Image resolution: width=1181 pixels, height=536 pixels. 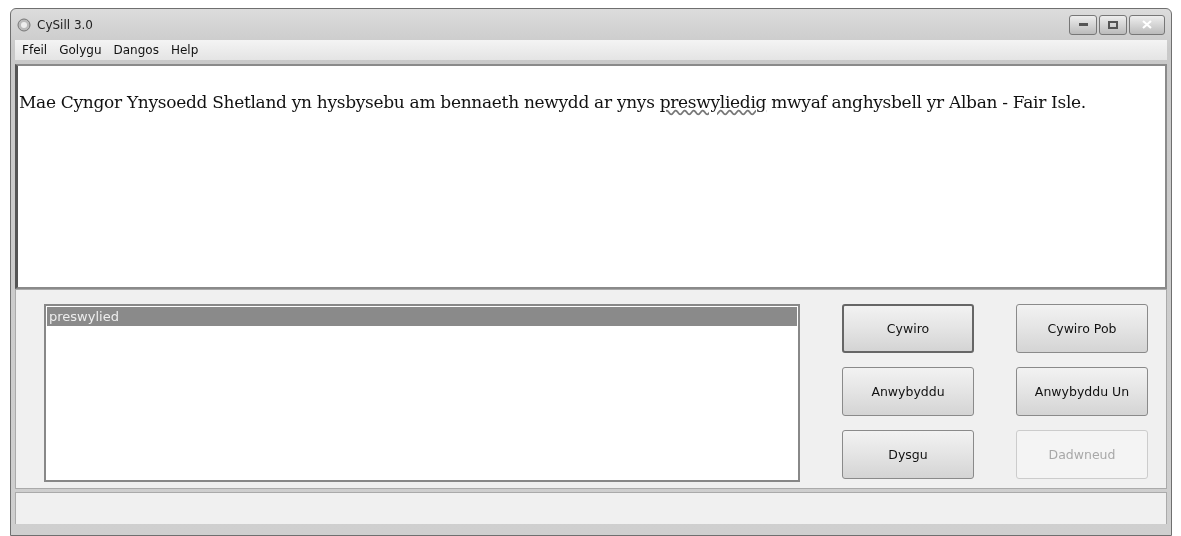 What do you see at coordinates (1082, 328) in the screenshot?
I see `action-button: Cywiro Pob` at bounding box center [1082, 328].